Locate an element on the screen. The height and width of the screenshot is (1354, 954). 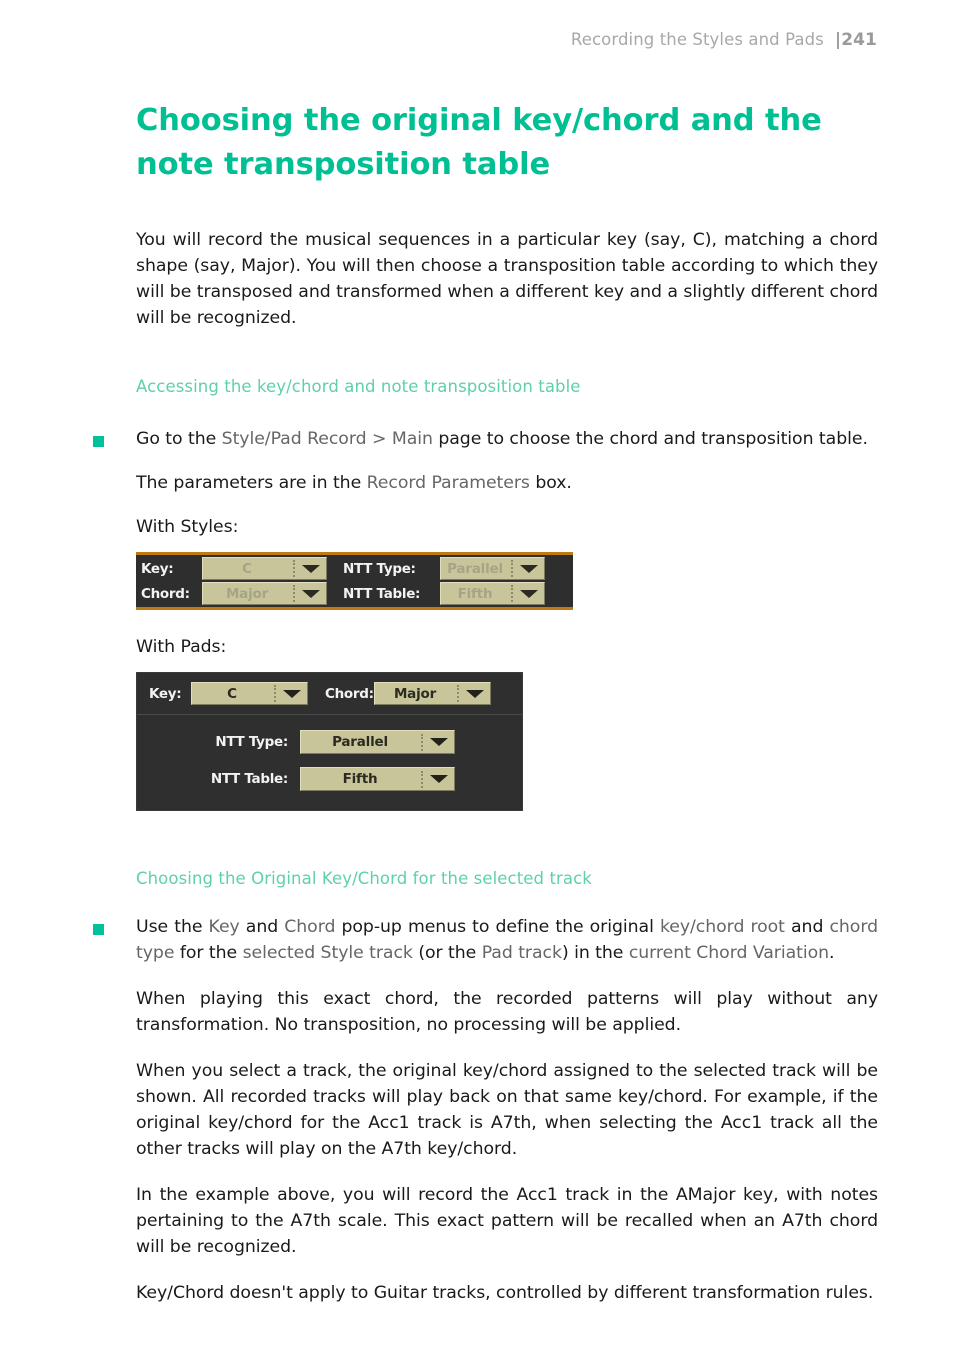
use-term-pad-track: Pad track is located at coordinates (521, 953).